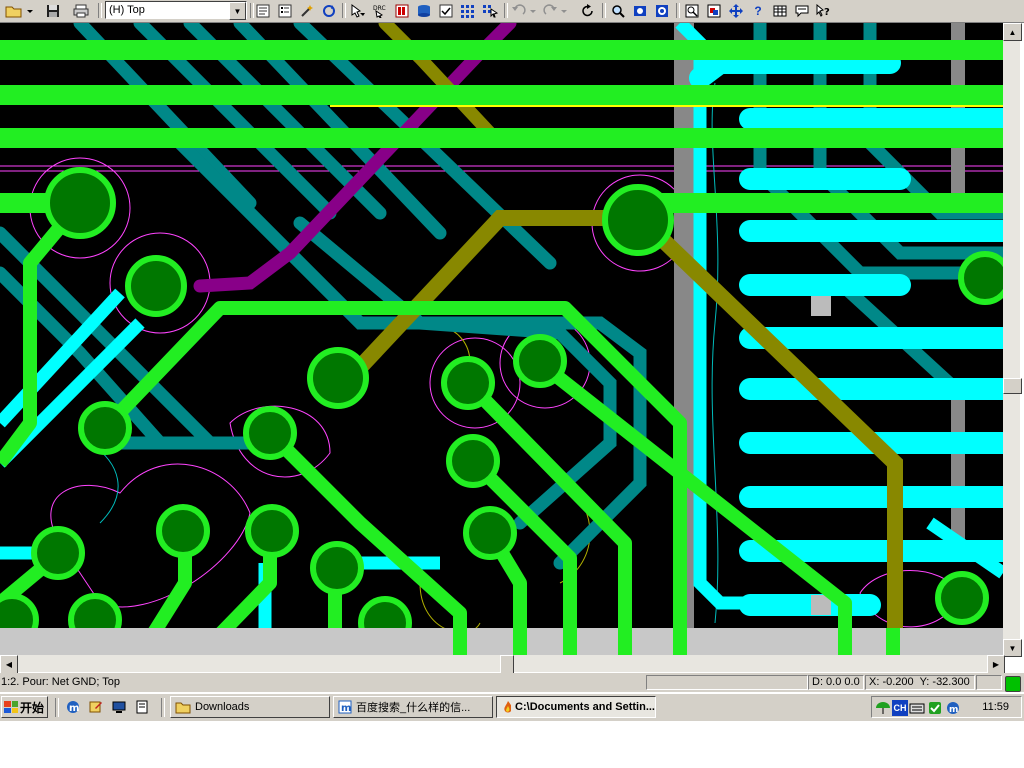  I want to click on context-help-button: ?, so click(824, 10).